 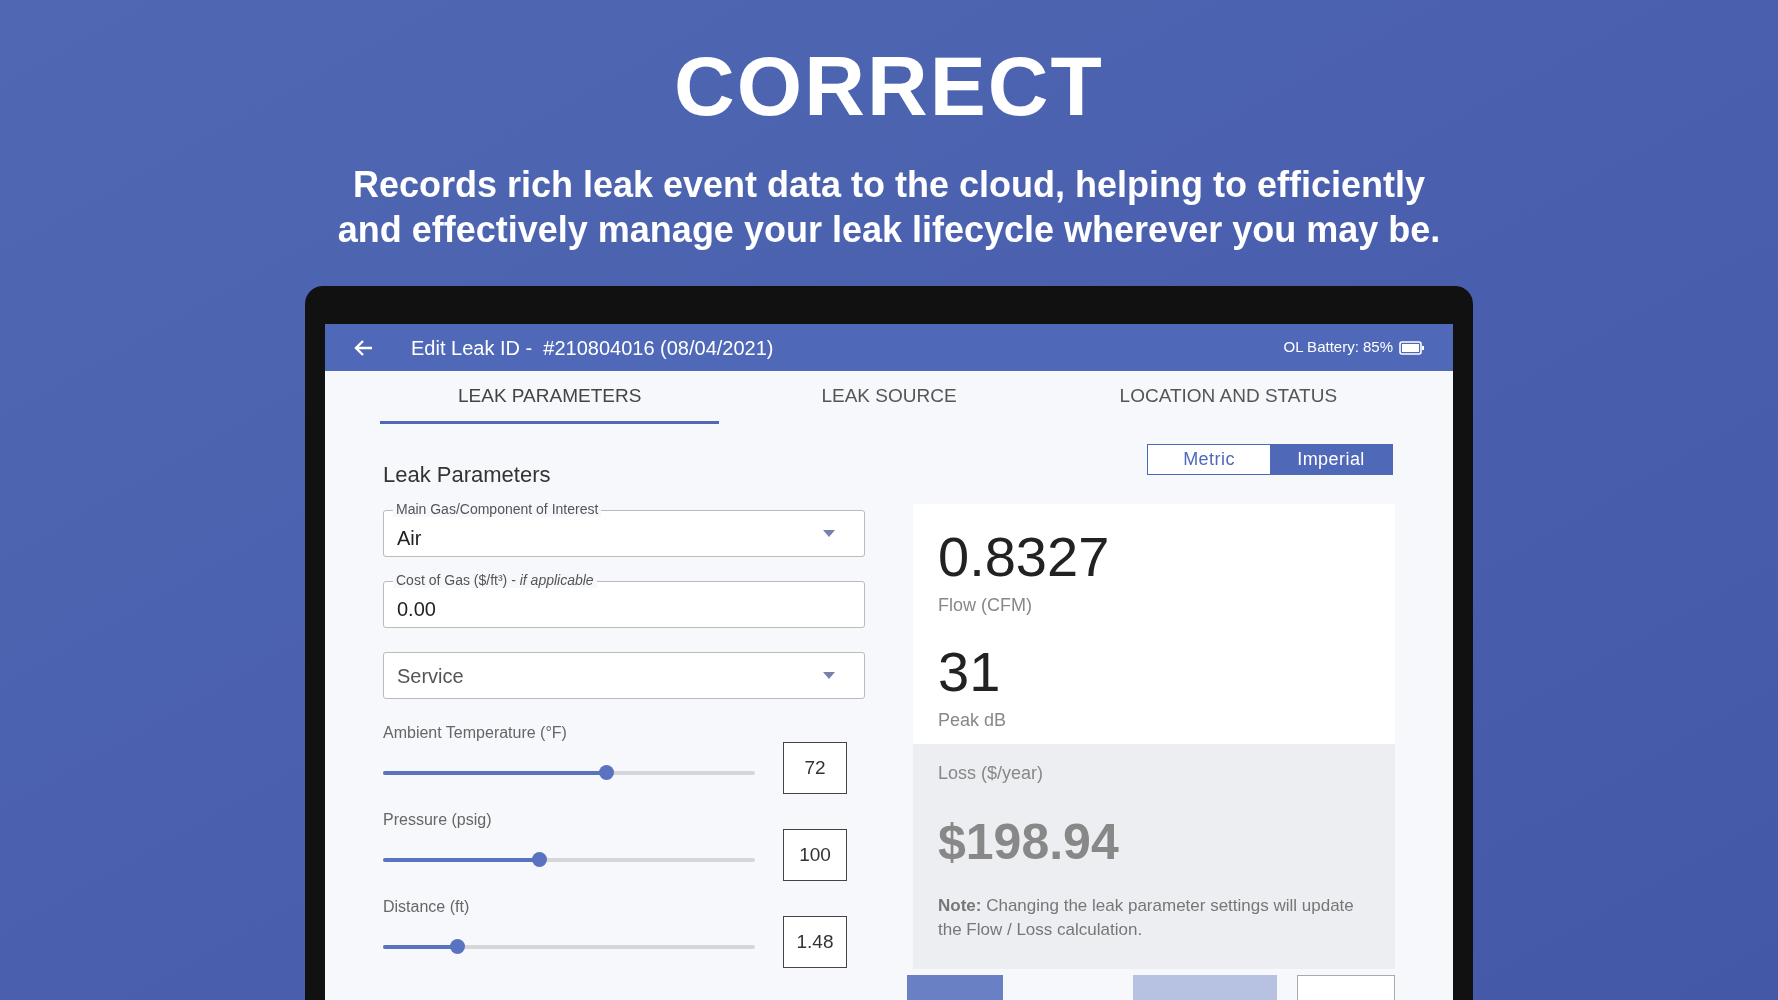 I want to click on result-label: Flow (CFM), so click(x=985, y=605).